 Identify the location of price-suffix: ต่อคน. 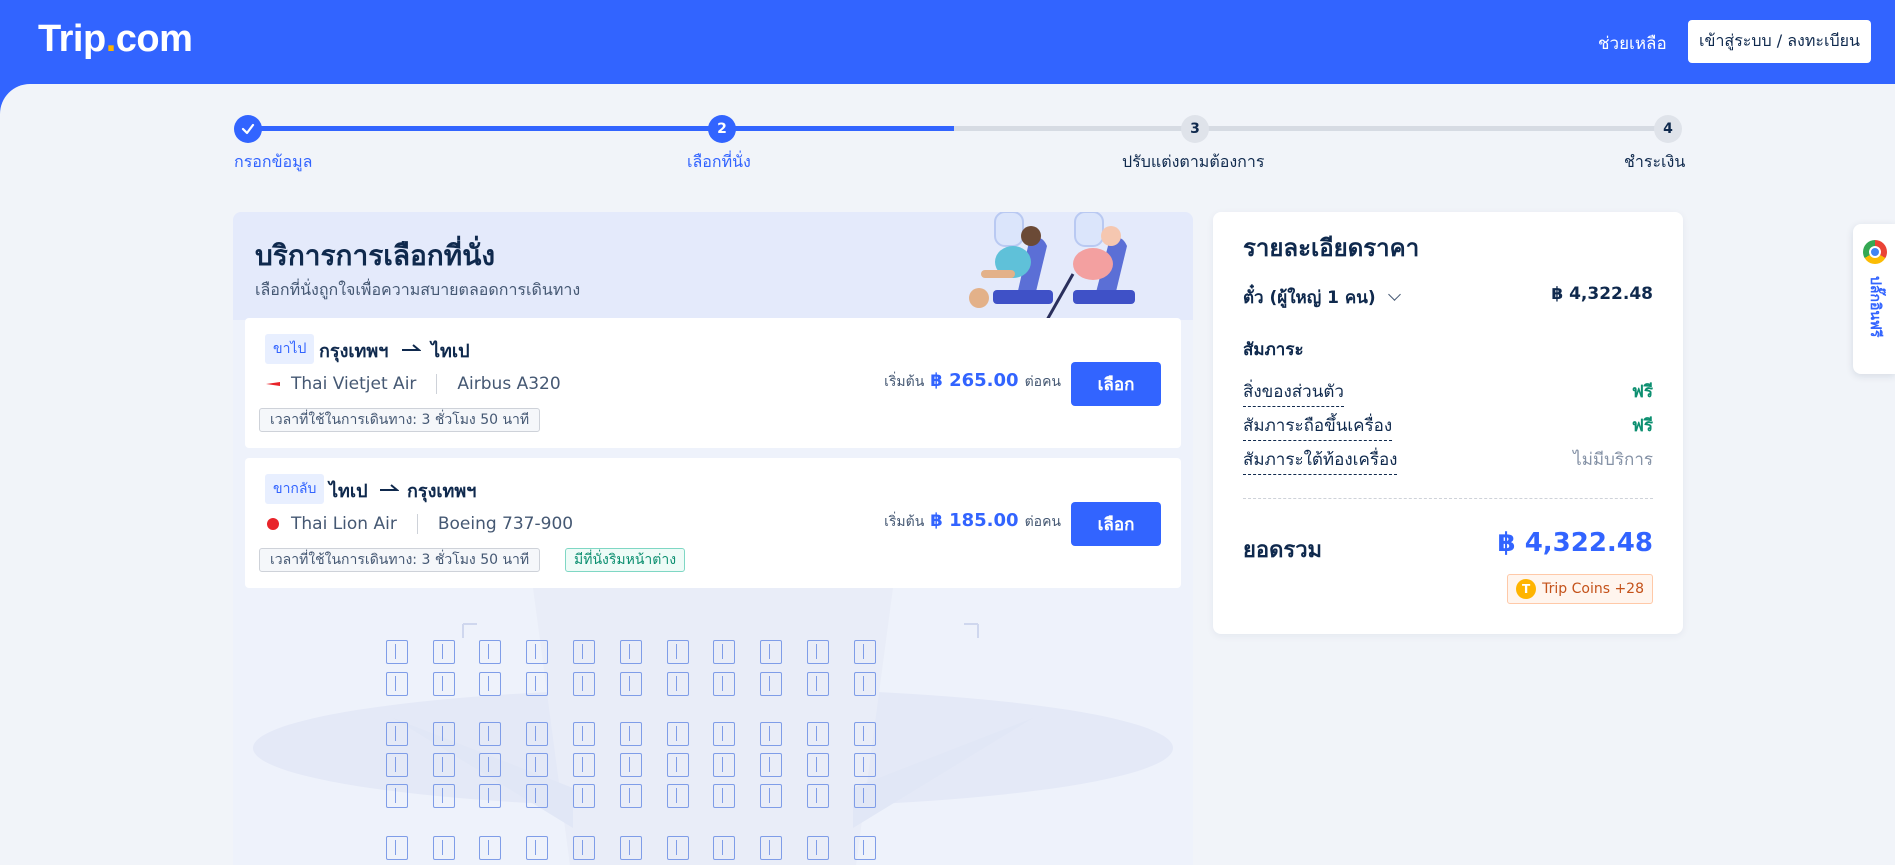
(1042, 522).